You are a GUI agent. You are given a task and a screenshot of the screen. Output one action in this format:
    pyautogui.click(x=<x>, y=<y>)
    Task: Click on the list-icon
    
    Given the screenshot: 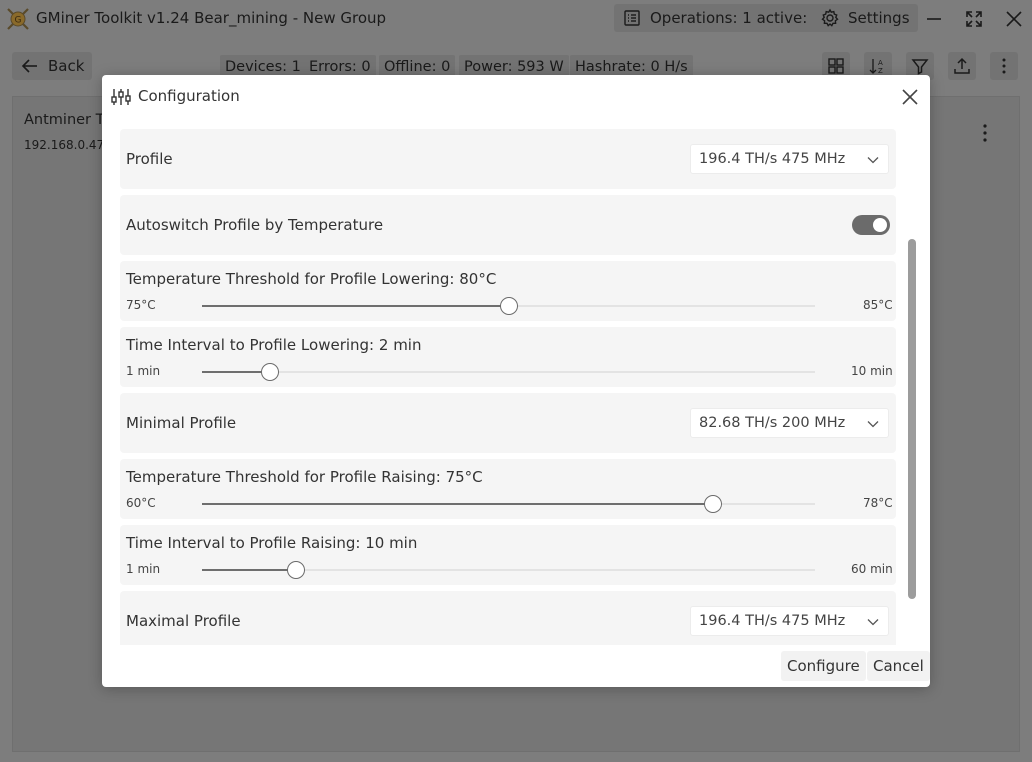 What is the action you would take?
    pyautogui.click(x=632, y=18)
    